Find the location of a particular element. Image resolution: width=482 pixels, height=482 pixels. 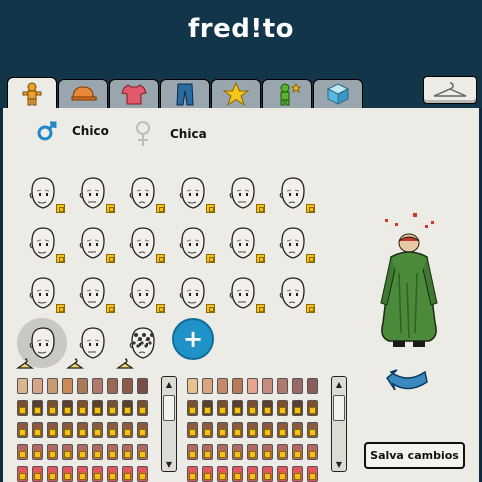

tab-hats is located at coordinates (83, 93).